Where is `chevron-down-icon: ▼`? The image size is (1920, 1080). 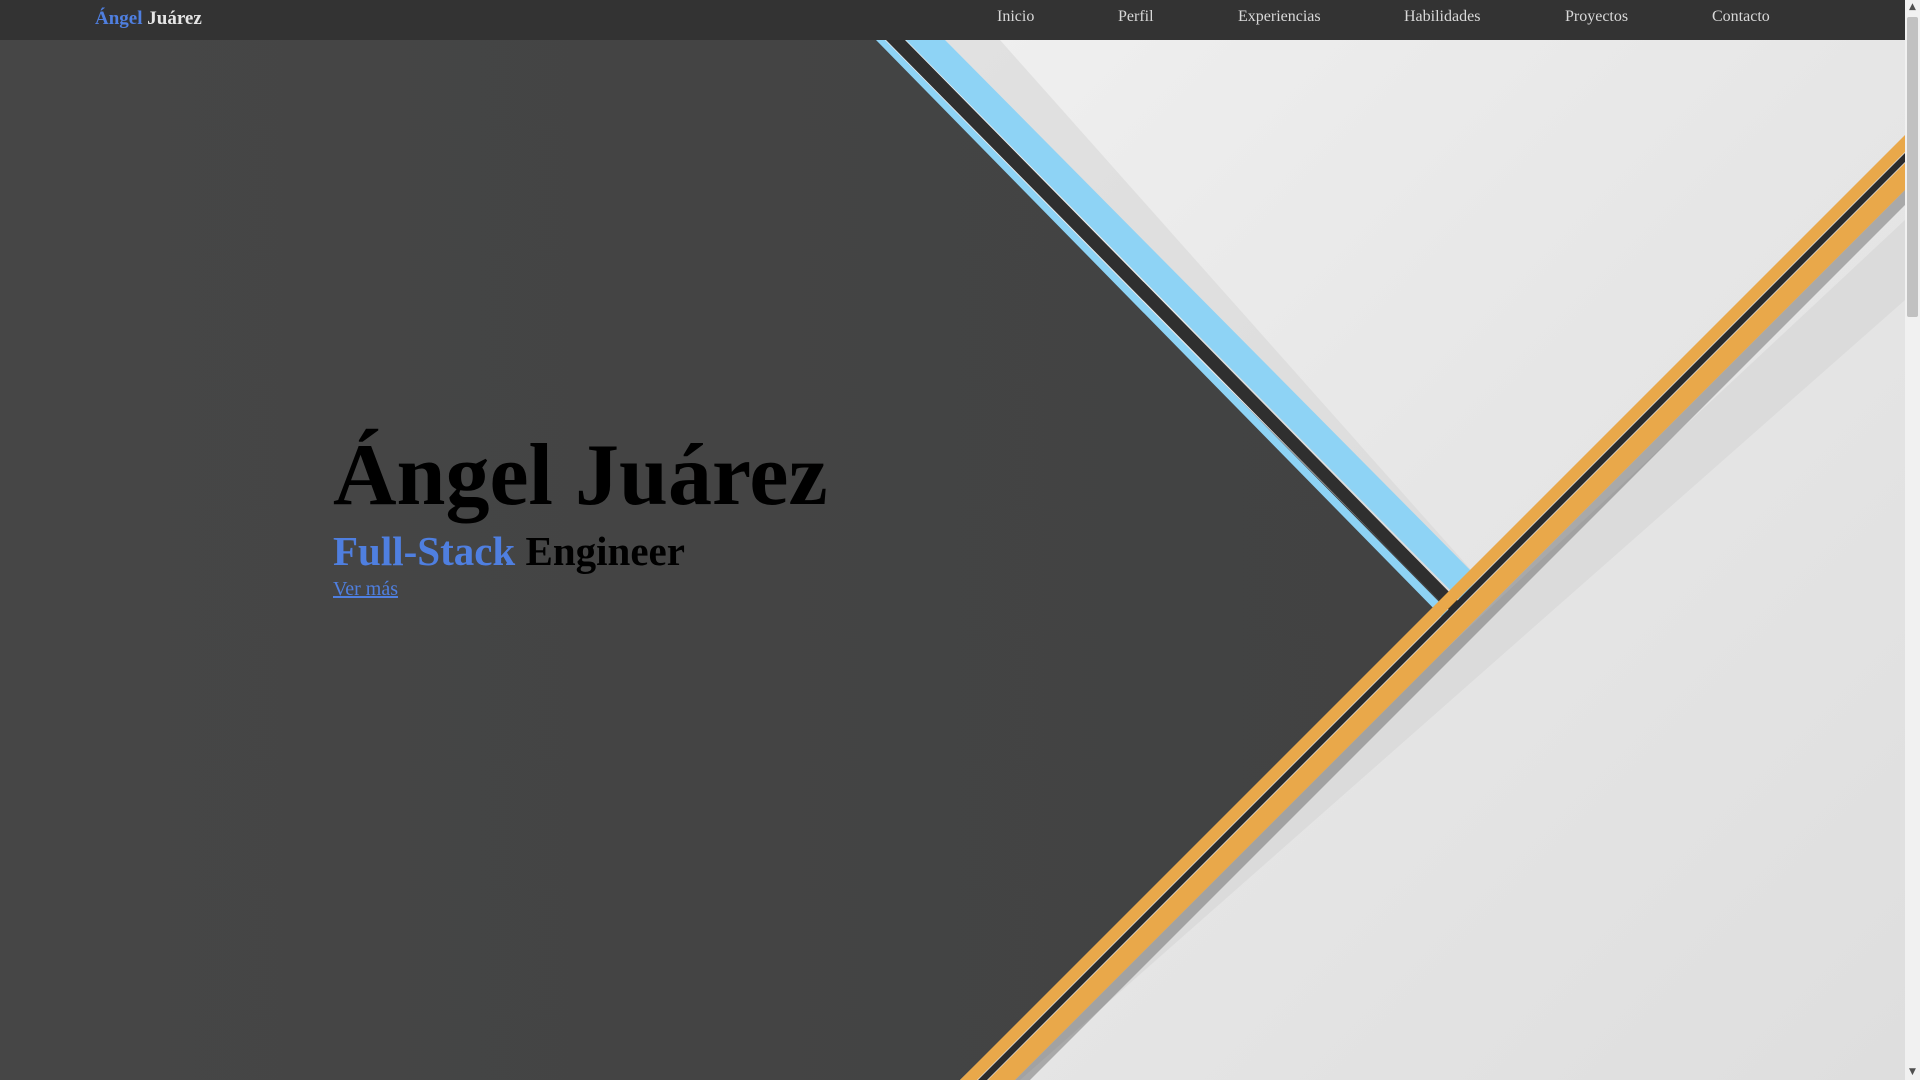 chevron-down-icon: ▼ is located at coordinates (1912, 1072).